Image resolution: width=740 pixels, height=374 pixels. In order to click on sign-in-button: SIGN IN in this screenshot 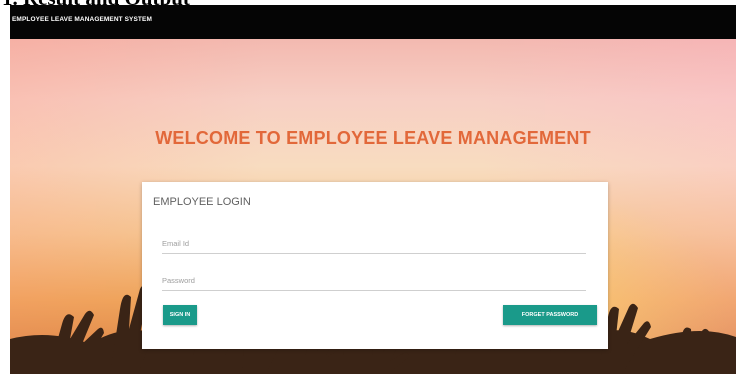, I will do `click(180, 315)`.